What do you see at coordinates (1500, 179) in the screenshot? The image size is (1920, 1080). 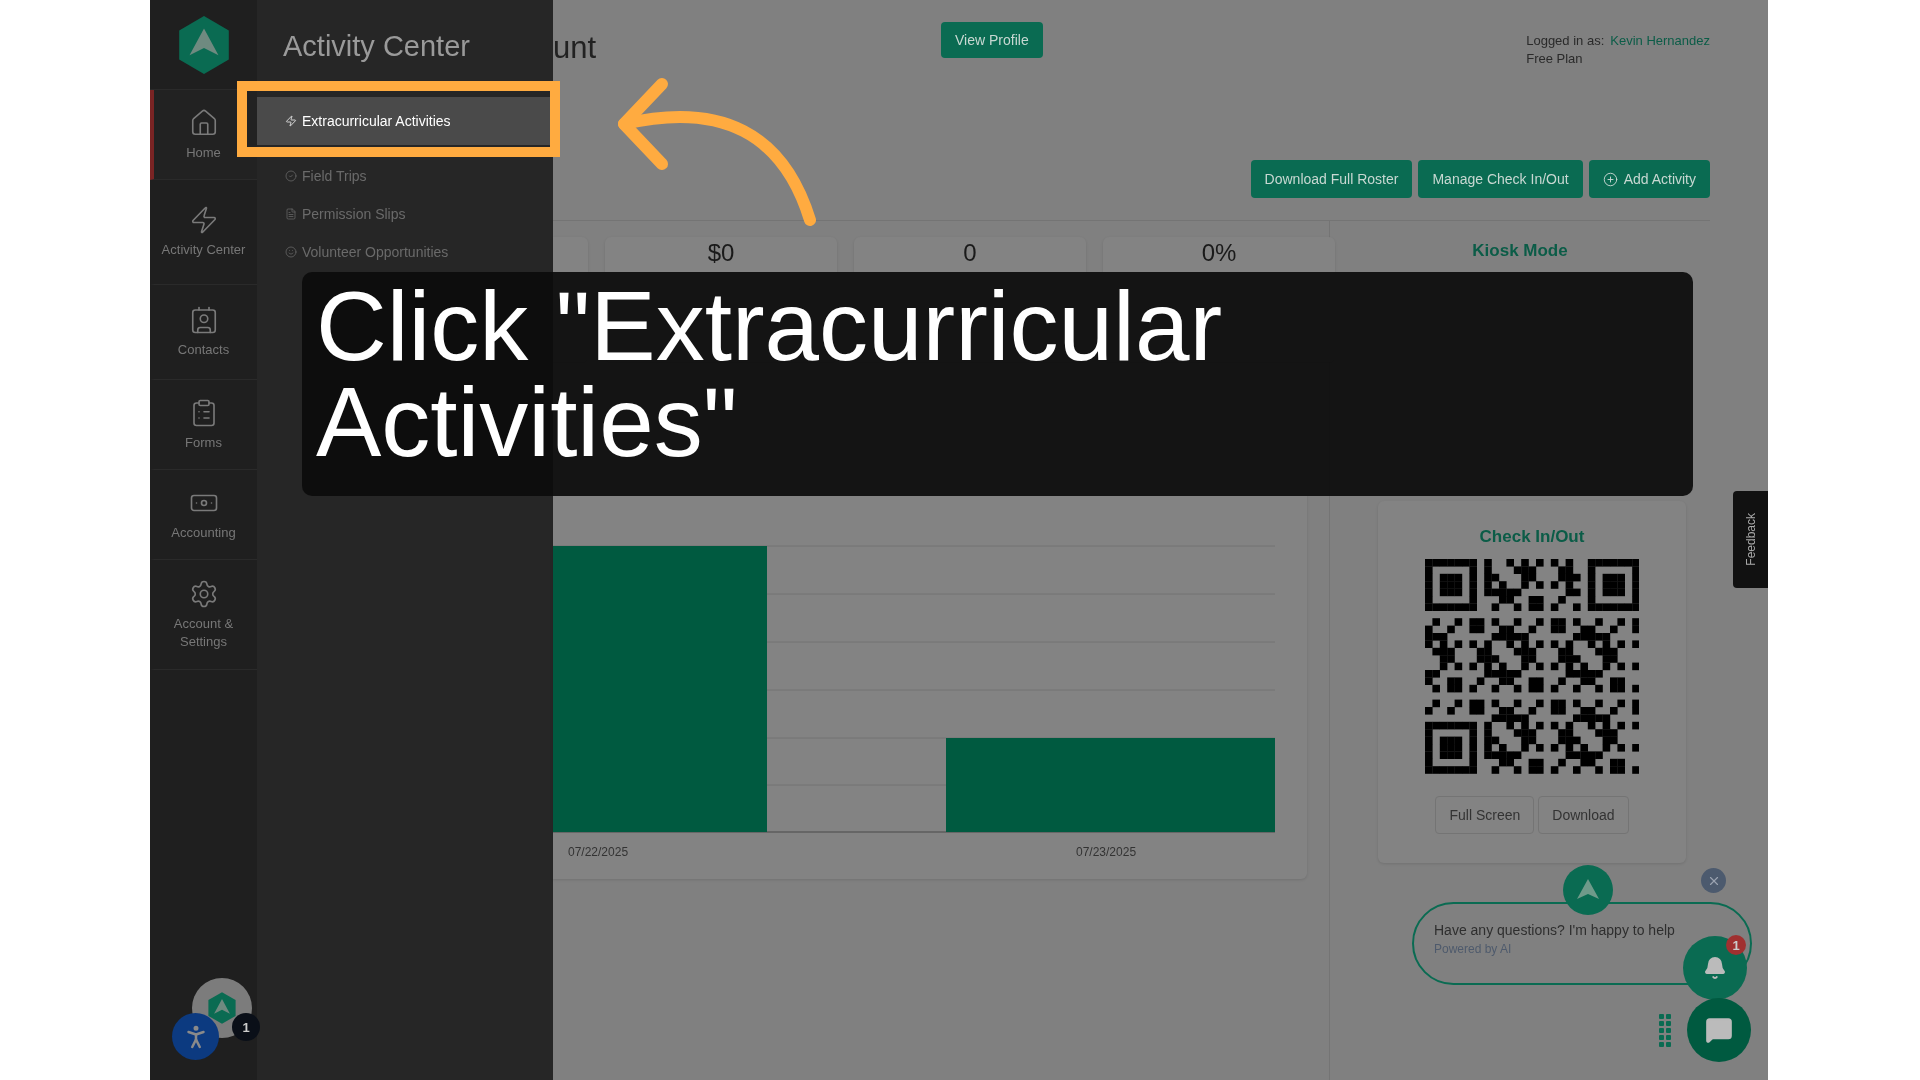 I see `toolbar-button: Manage Check In/Out` at bounding box center [1500, 179].